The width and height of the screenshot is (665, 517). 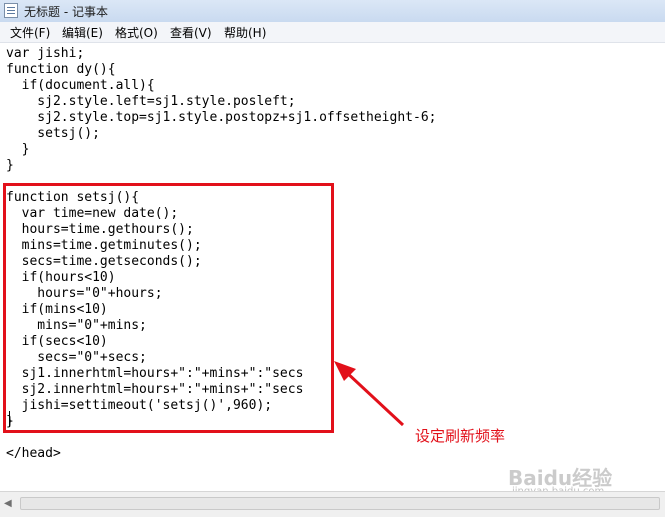 I want to click on horizontal-scrollbar: ◀, so click(x=332, y=504).